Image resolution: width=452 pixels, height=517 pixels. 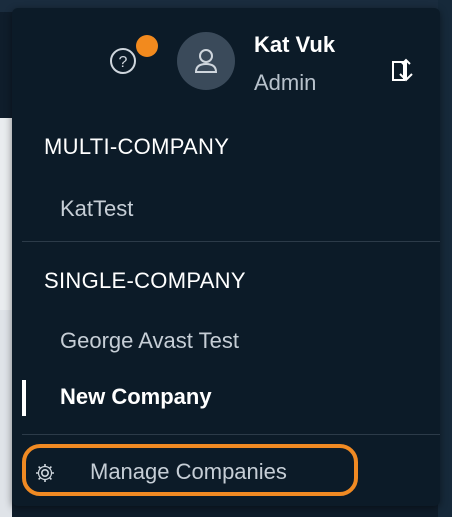 I want to click on manage-companies-label: Manage Companies, so click(x=188, y=471).